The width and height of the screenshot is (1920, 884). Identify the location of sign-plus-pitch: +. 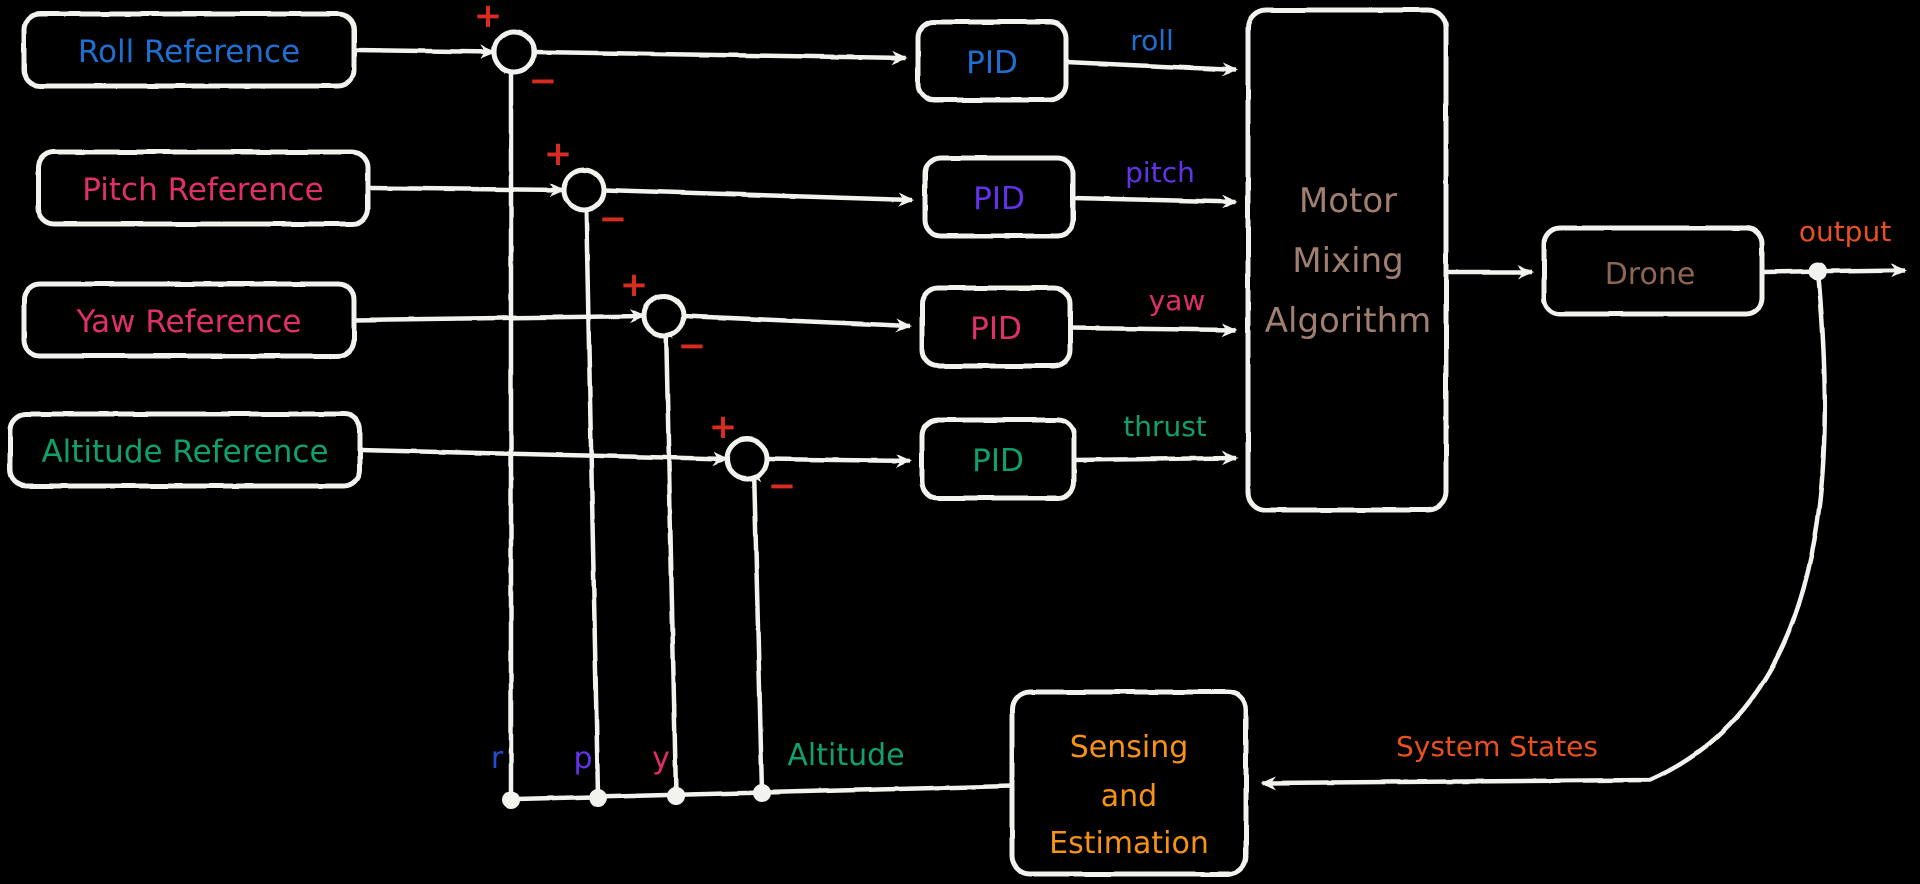
(558, 154).